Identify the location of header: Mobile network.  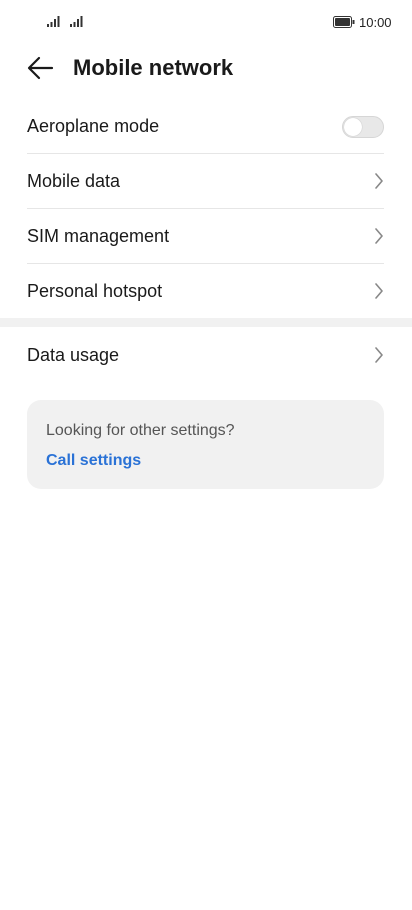
(206, 68).